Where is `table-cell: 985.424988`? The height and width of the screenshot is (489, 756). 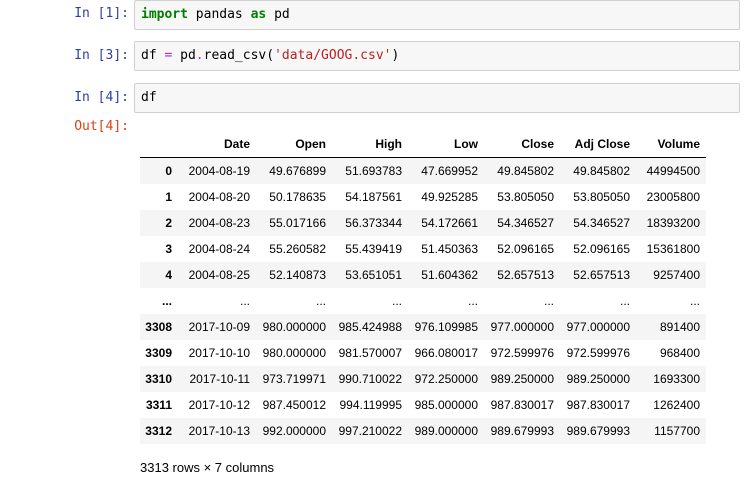
table-cell: 985.424988 is located at coordinates (370, 327).